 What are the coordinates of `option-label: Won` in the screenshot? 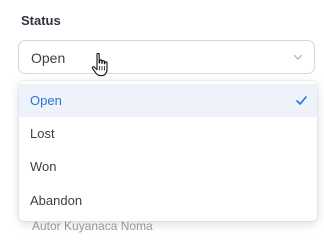 It's located at (43, 166).